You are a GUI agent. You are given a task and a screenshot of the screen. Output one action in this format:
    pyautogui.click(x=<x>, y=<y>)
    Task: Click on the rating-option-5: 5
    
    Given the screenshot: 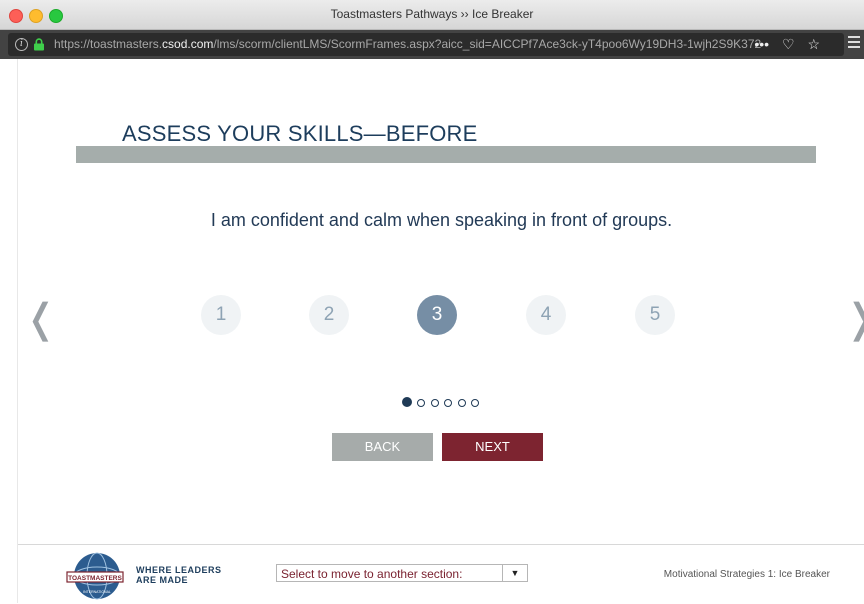 What is the action you would take?
    pyautogui.click(x=655, y=315)
    